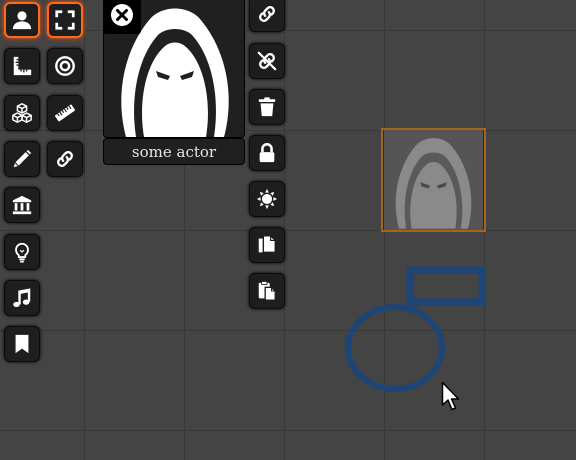  I want to click on lighting-button, so click(22, 252).